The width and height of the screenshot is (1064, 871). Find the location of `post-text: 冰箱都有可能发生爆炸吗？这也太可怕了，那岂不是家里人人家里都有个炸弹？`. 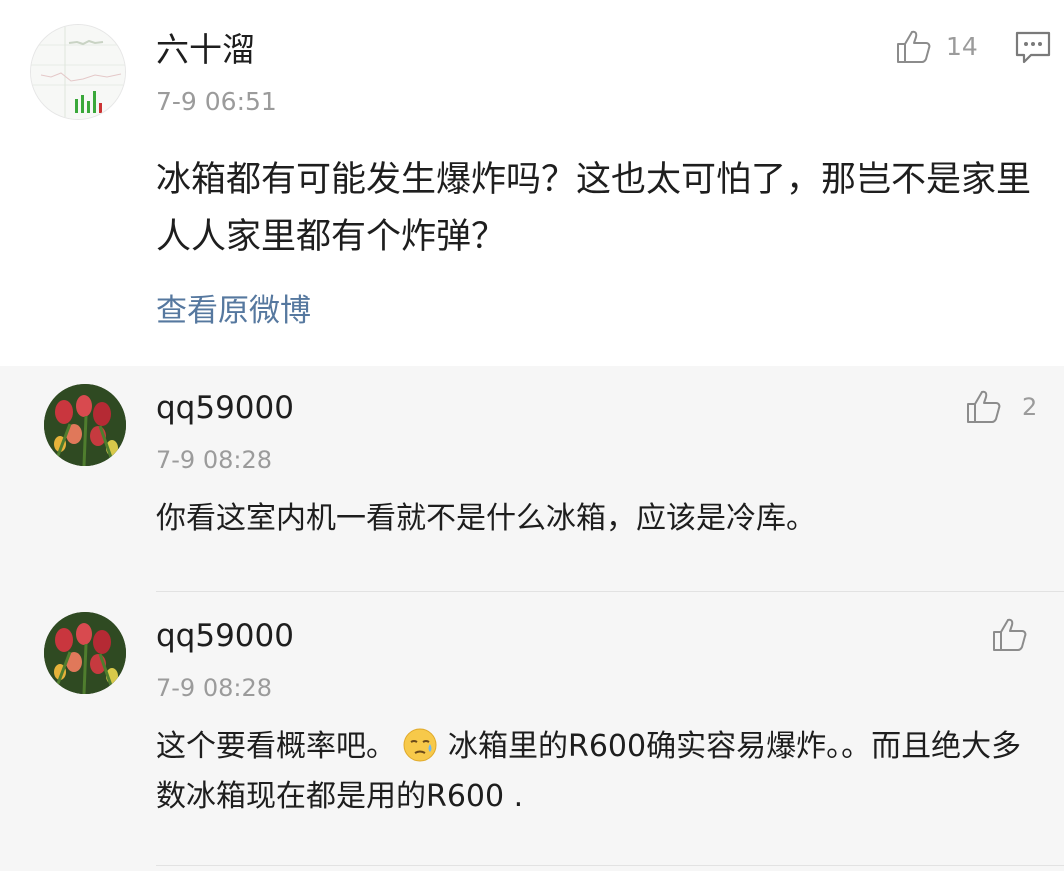

post-text: 冰箱都有可能发生爆炸吗？这也太可怕了，那岂不是家里人人家里都有个炸弹？ is located at coordinates (594, 208).